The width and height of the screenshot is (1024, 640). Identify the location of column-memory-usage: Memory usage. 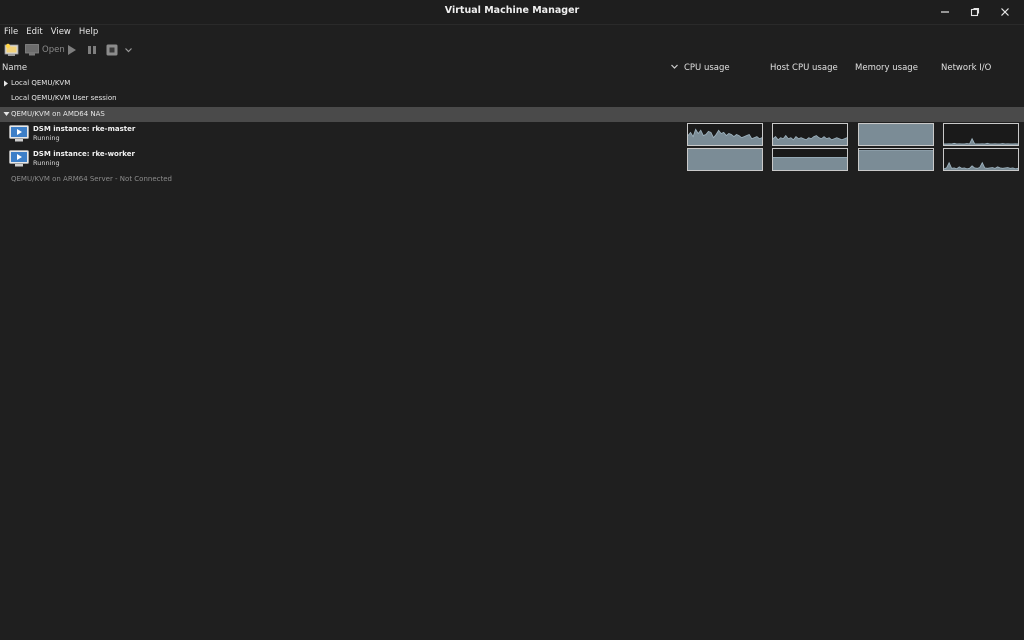
(886, 68).